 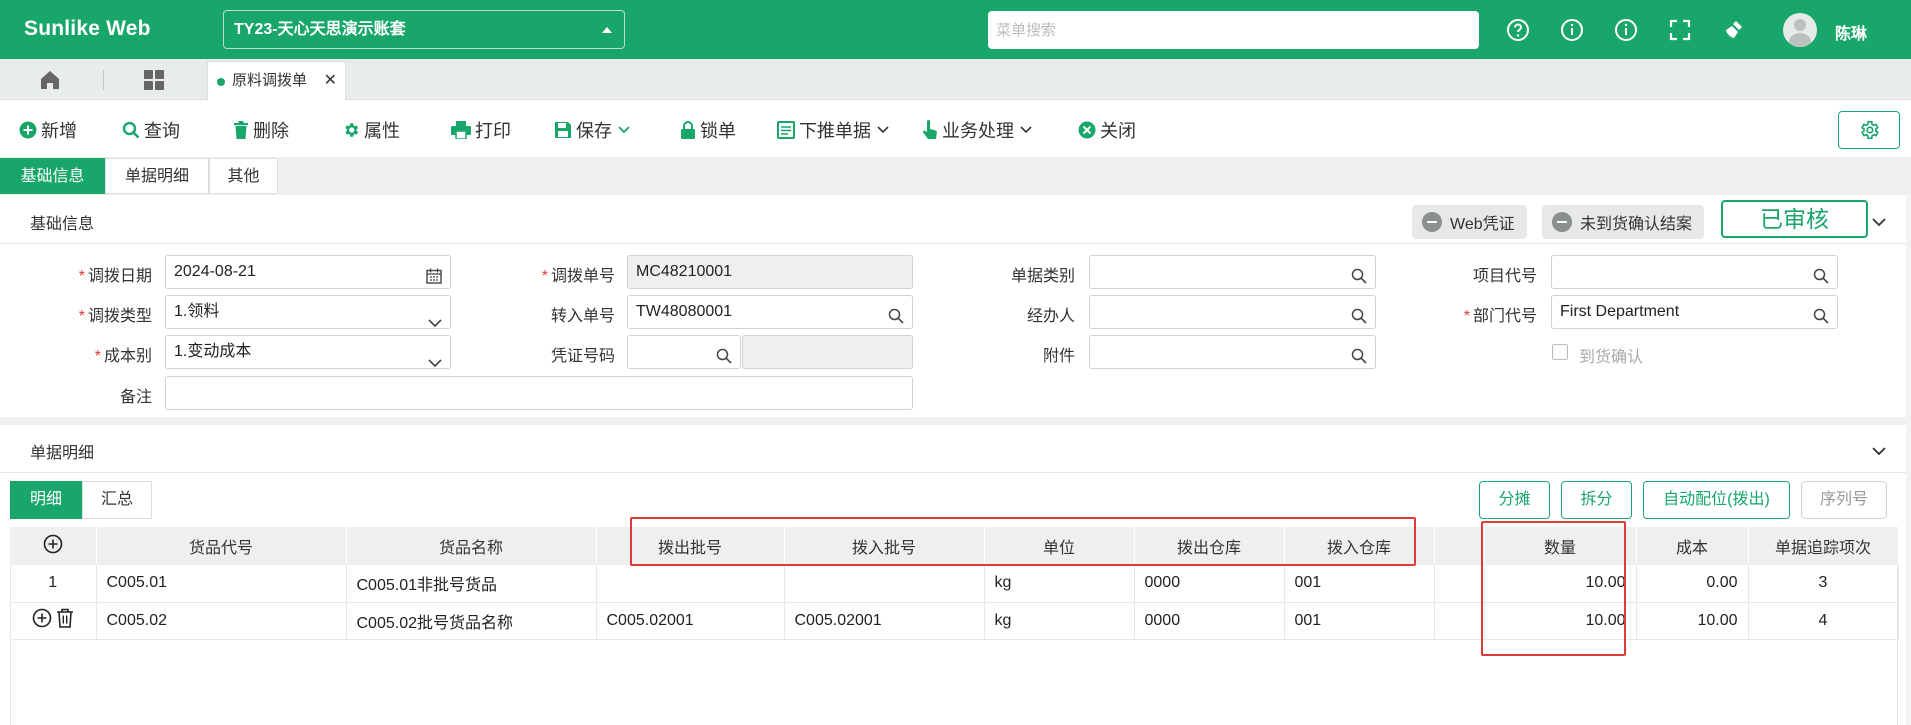 I want to click on lock-button: 锁单, so click(x=708, y=130).